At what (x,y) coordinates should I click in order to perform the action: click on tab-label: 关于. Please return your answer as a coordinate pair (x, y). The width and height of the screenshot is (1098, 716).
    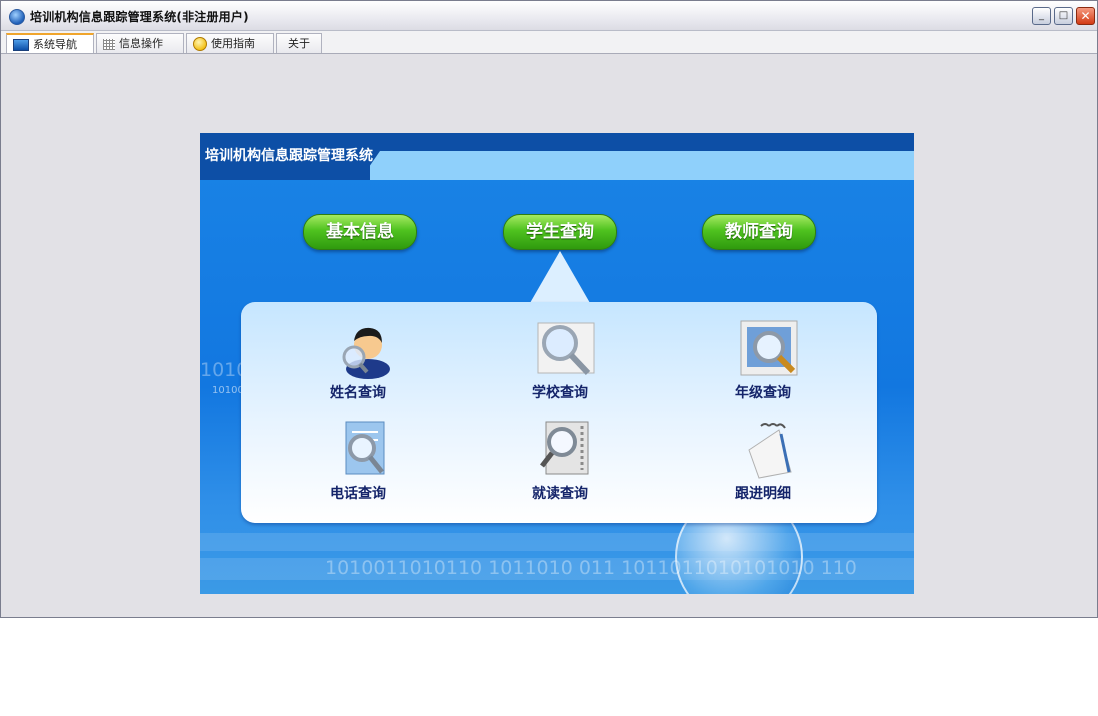
    Looking at the image, I should click on (299, 43).